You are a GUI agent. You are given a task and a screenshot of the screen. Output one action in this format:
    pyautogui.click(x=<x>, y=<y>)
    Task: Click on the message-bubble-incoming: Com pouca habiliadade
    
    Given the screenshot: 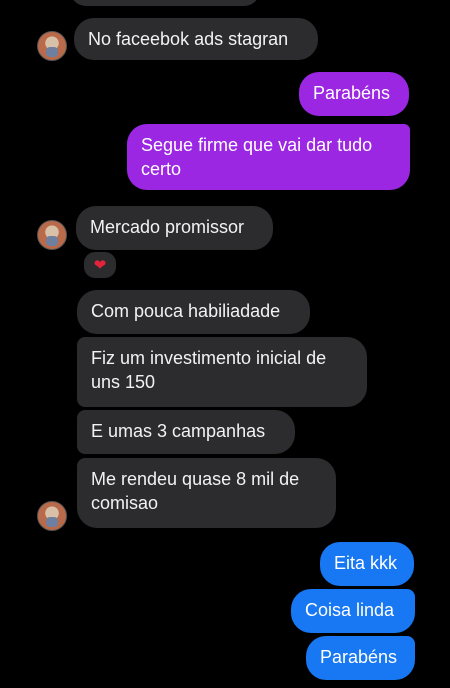 What is the action you would take?
    pyautogui.click(x=193, y=312)
    